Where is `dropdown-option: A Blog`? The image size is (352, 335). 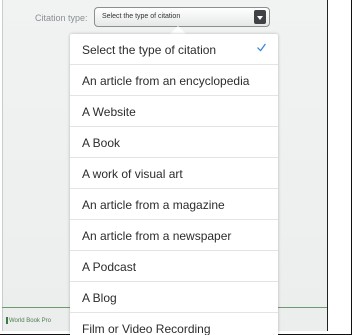
dropdown-option: A Blog is located at coordinates (174, 297).